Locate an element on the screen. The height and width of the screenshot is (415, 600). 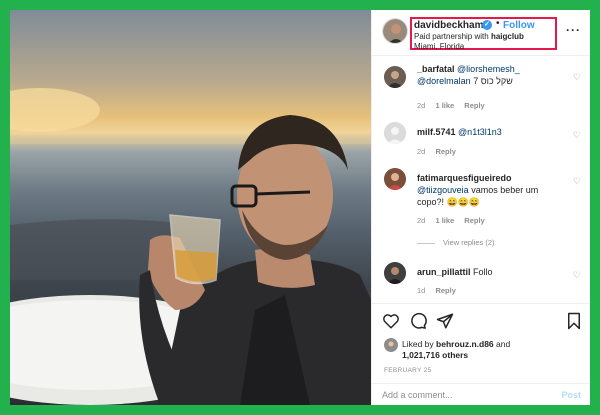
comment-text: arun_pillattil Follo is located at coordinates (492, 272).